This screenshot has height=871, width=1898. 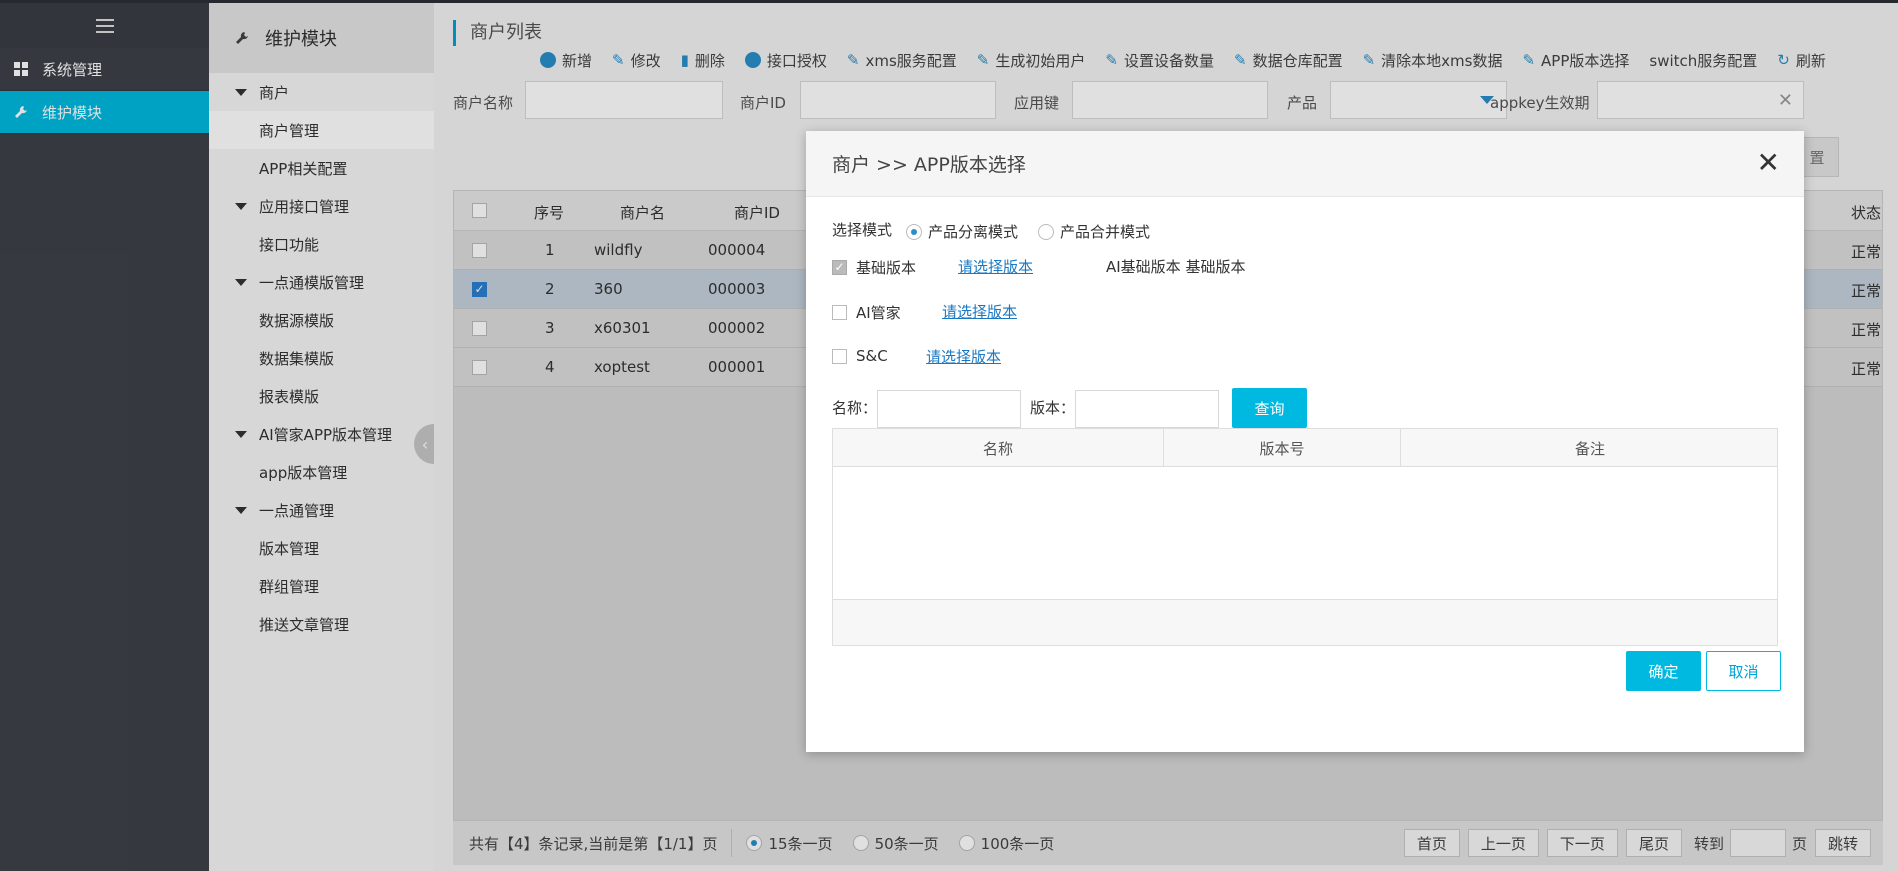 I want to click on version-table: 名称 版本号 备注, so click(x=1305, y=537).